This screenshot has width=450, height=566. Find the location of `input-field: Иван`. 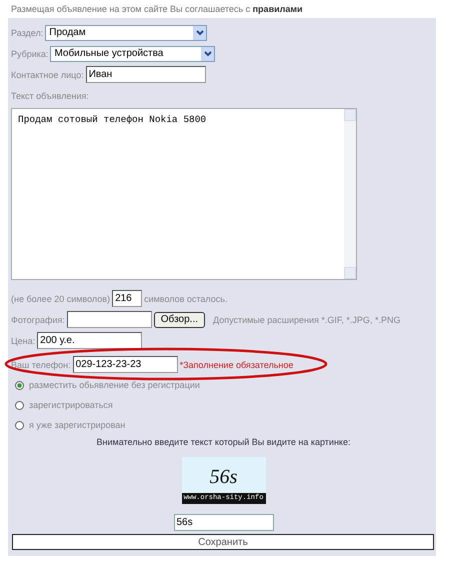

input-field: Иван is located at coordinates (146, 74).